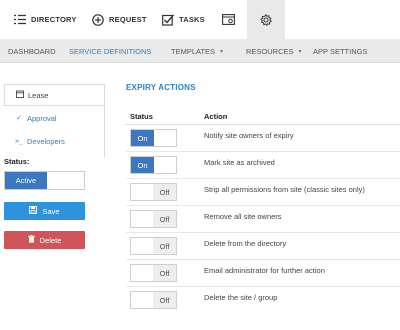  I want to click on nav-directory: DIRECTORY, so click(45, 19).